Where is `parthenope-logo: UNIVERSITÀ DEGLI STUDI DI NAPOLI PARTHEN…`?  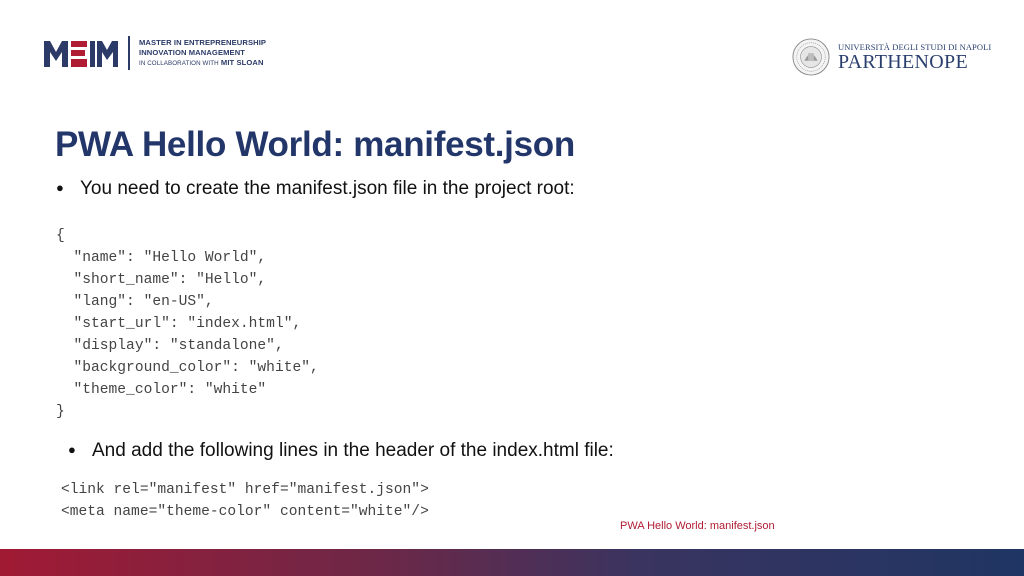 parthenope-logo: UNIVERSITÀ DEGLI STUDI DI NAPOLI PARTHEN… is located at coordinates (891, 57).